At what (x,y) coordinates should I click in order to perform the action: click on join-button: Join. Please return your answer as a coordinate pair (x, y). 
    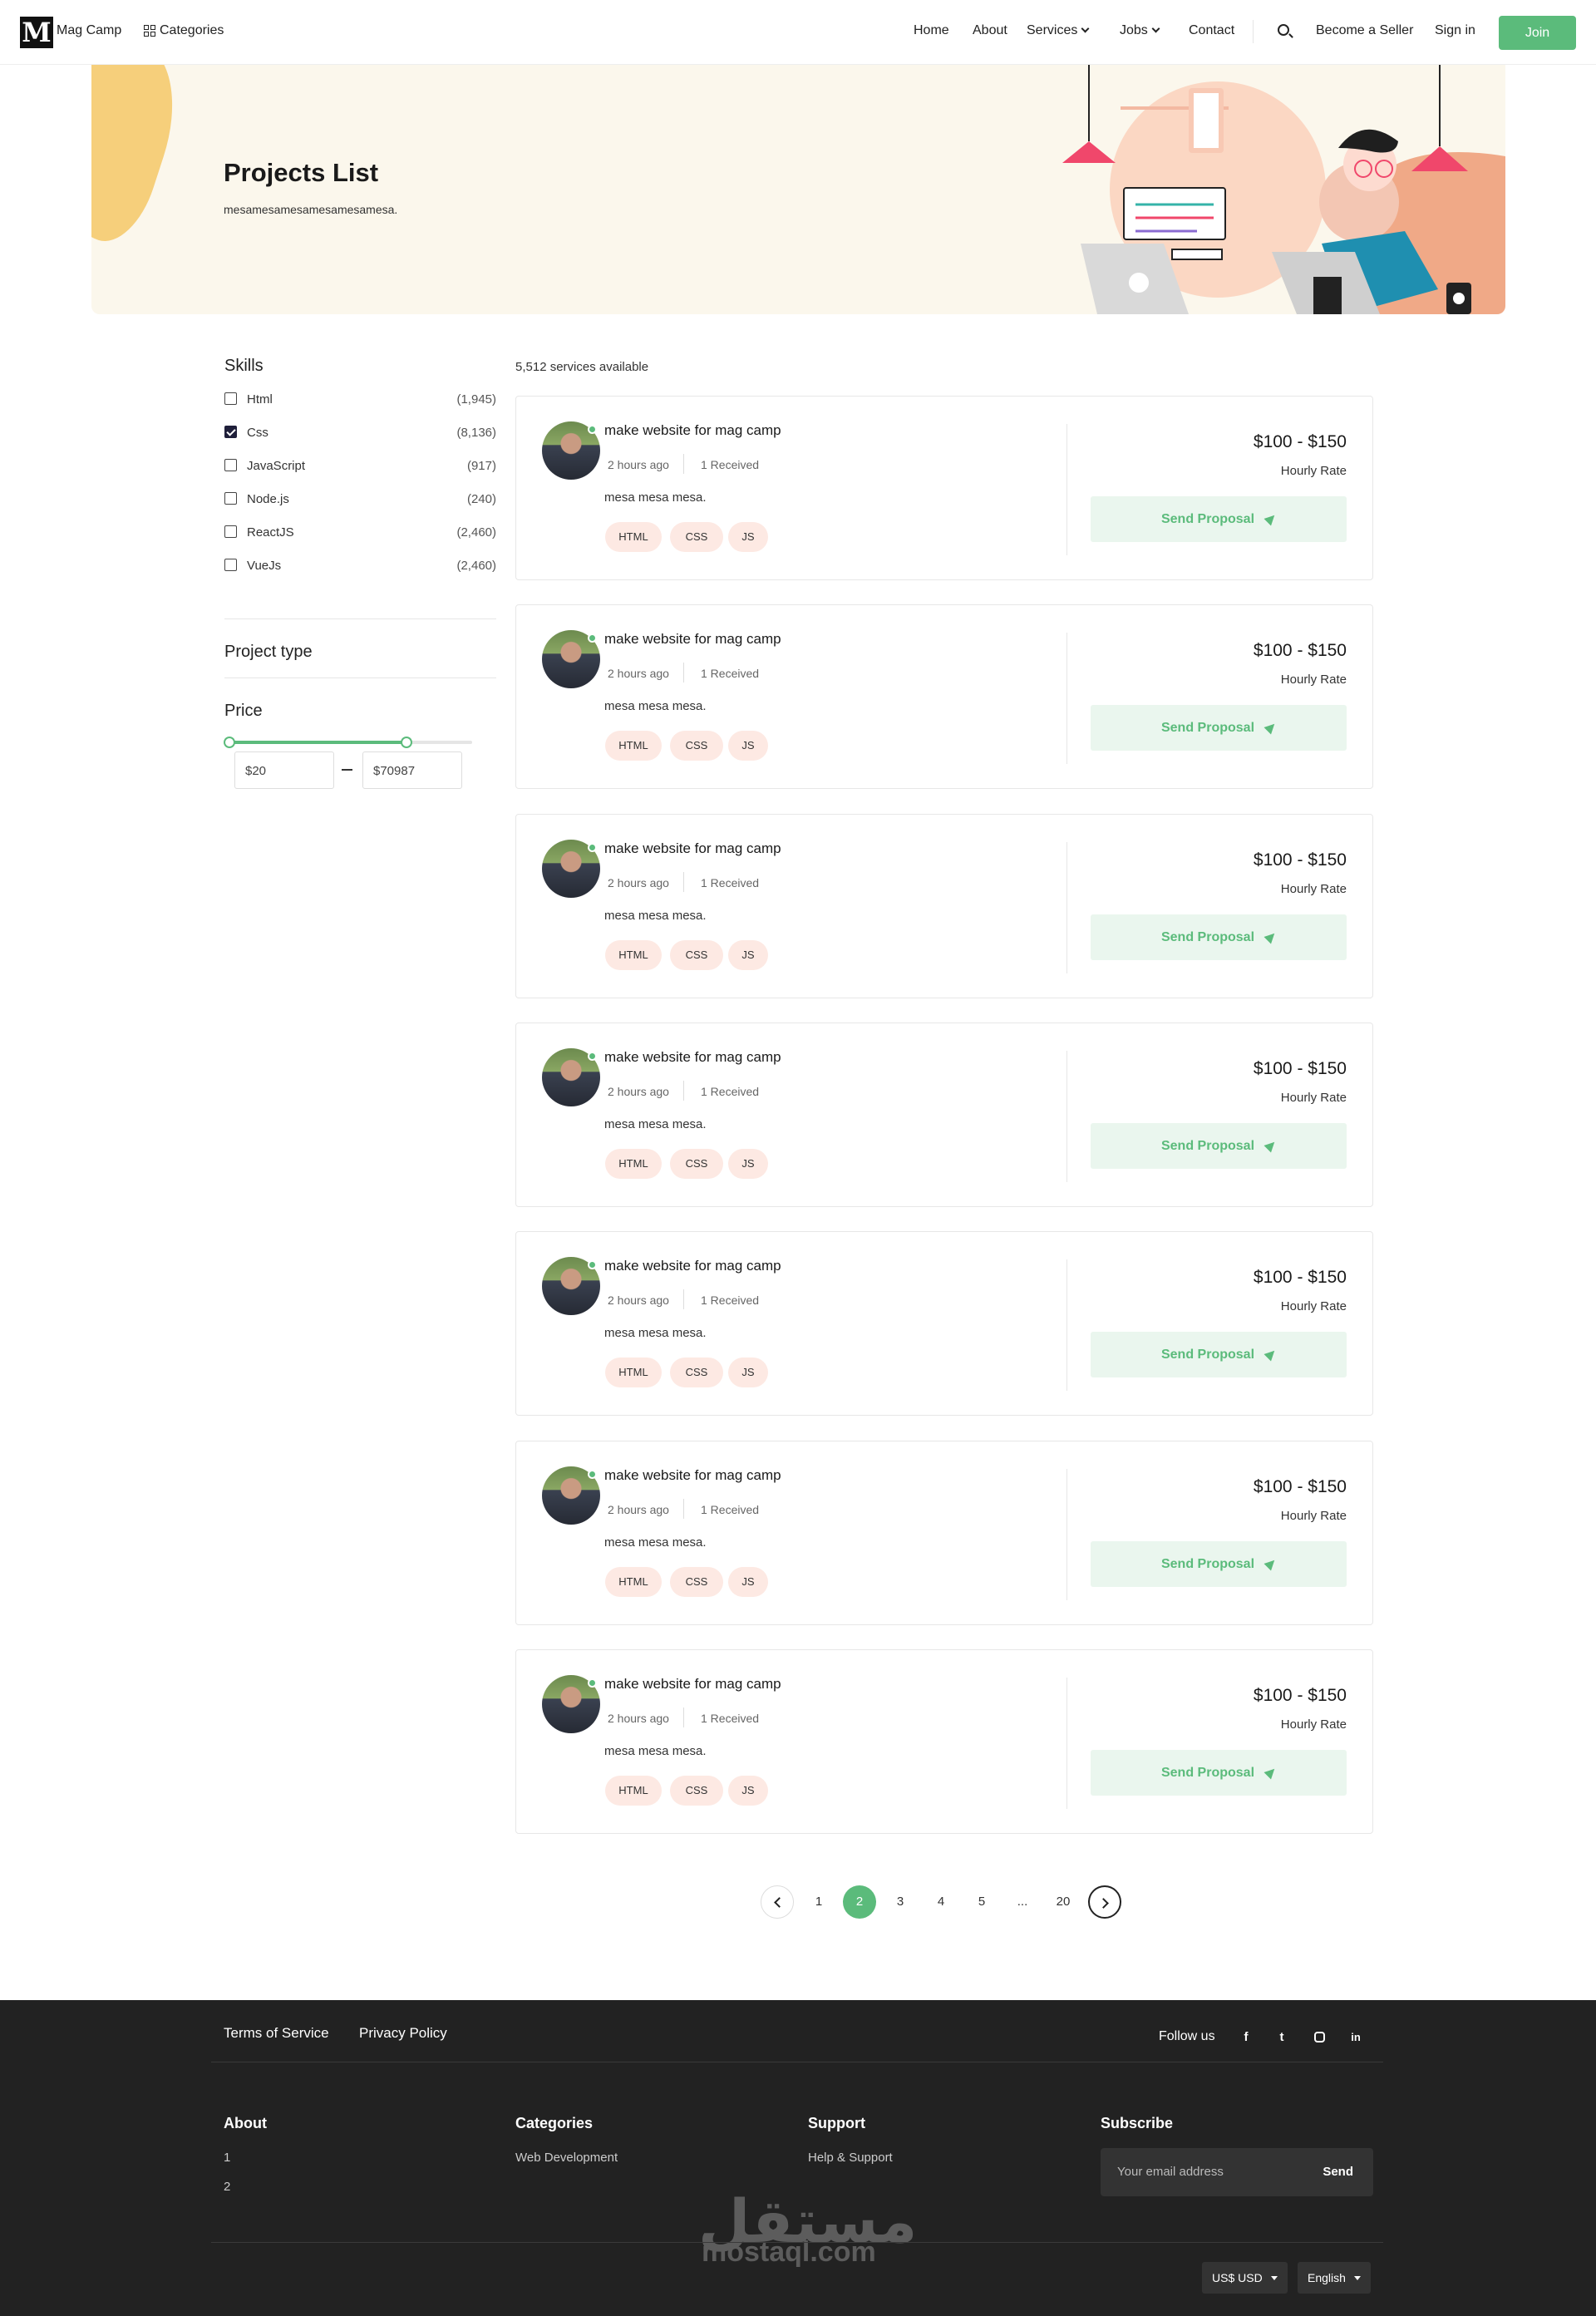
    Looking at the image, I should click on (1537, 33).